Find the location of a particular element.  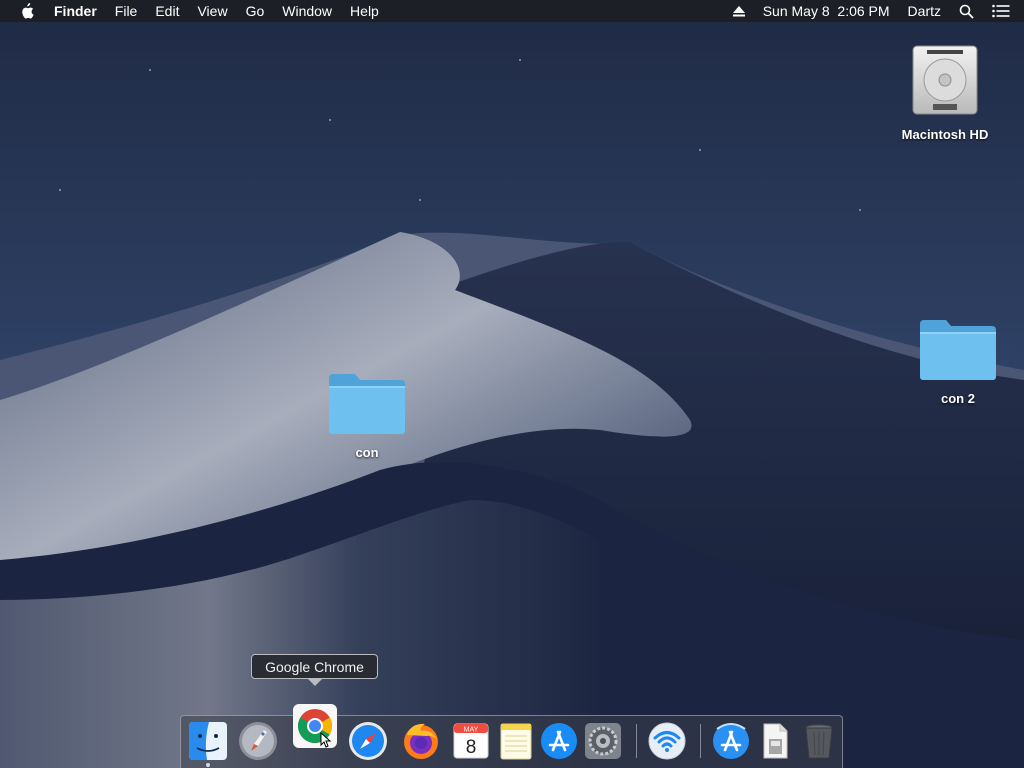

menu-go: Go is located at coordinates (255, 11).